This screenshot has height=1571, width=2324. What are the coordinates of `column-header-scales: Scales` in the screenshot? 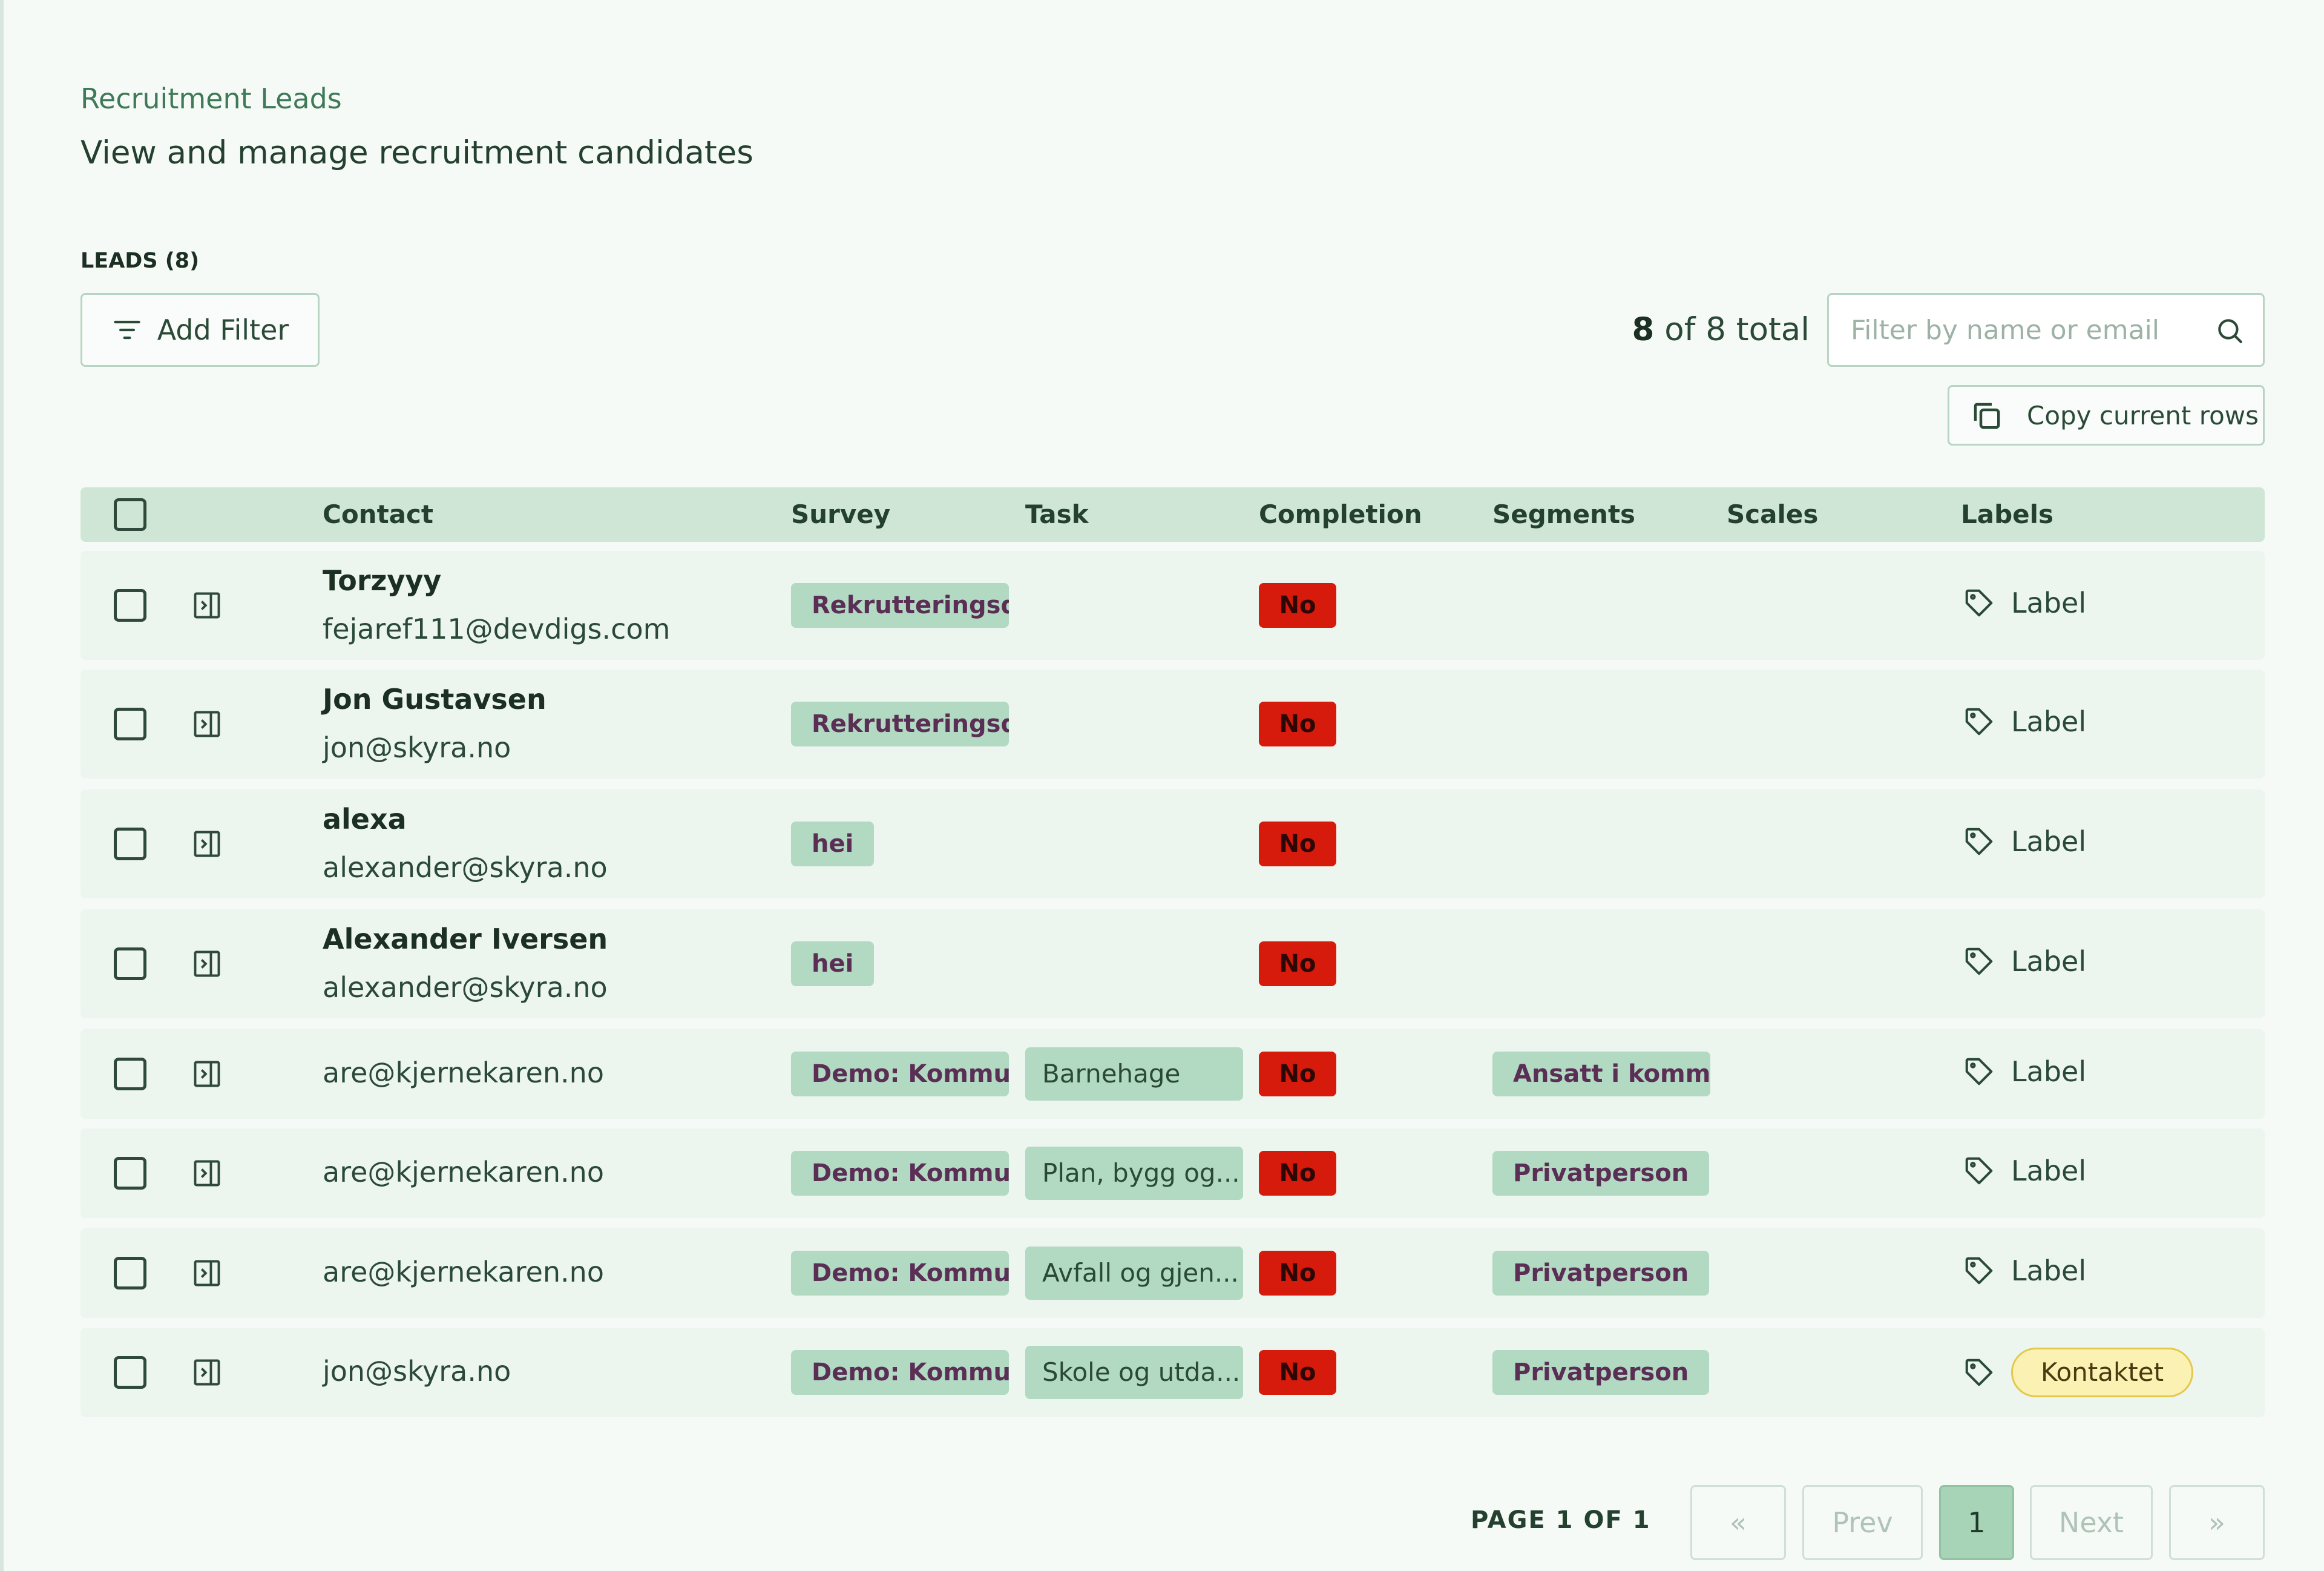 It's located at (1773, 514).